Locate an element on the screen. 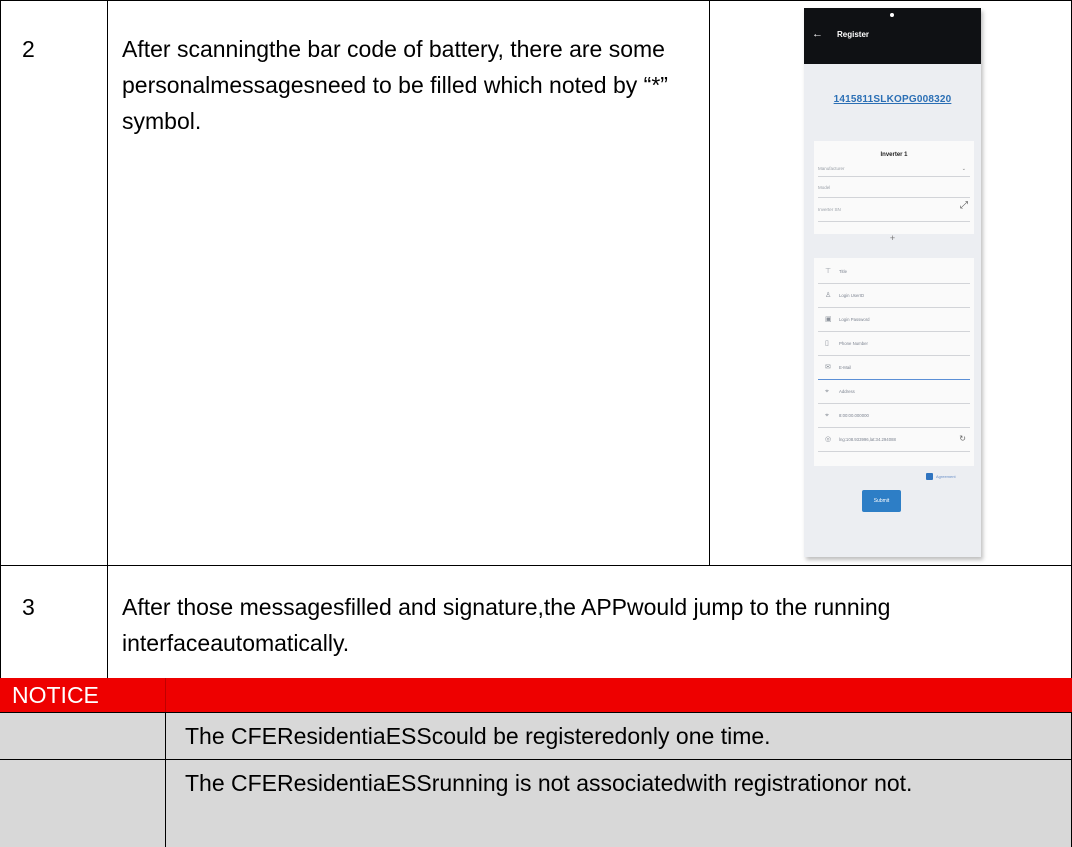 Image resolution: width=1072 pixels, height=847 pixels. phone-field: ▯ Phone Number is located at coordinates (894, 344).